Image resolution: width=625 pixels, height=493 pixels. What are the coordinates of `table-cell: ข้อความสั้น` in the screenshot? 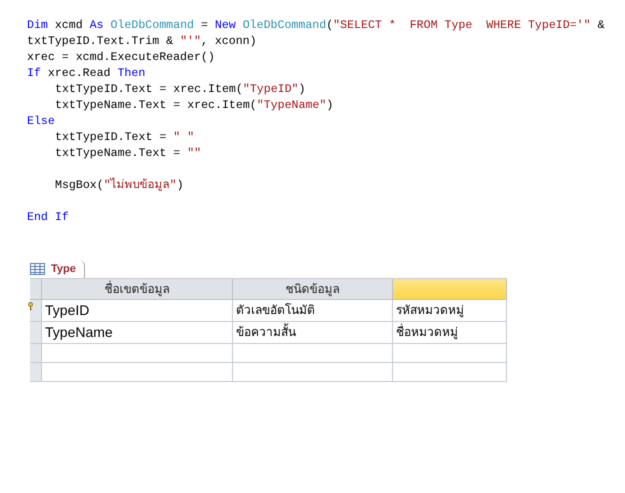 It's located at (313, 333).